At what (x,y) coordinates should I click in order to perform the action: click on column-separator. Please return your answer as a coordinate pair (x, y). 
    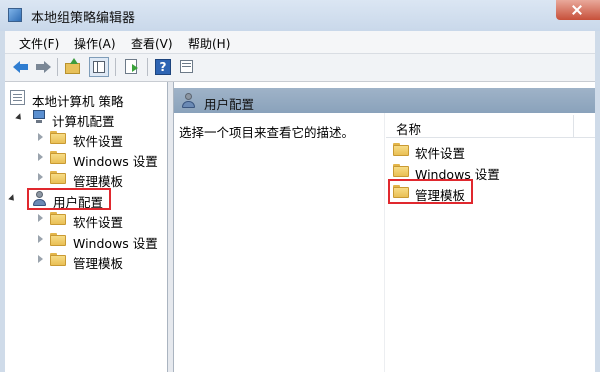
    Looking at the image, I should click on (573, 126).